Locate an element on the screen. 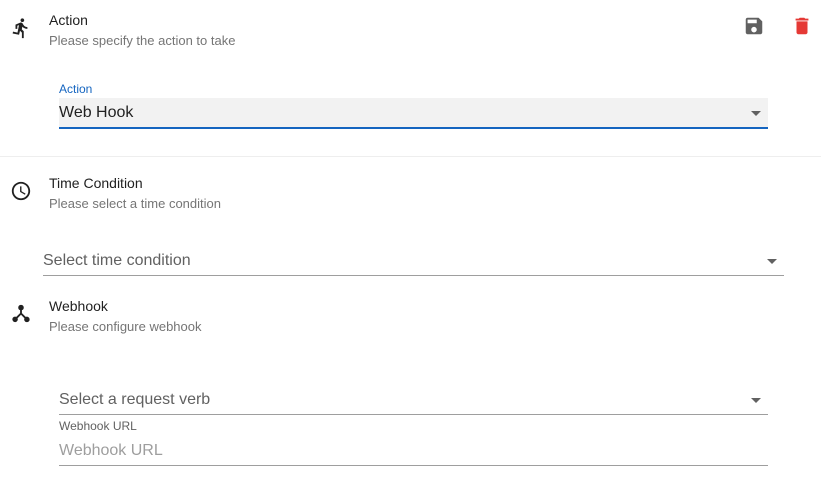 Image resolution: width=821 pixels, height=488 pixels. action-section-subtitle: Please specify the action to take is located at coordinates (142, 40).